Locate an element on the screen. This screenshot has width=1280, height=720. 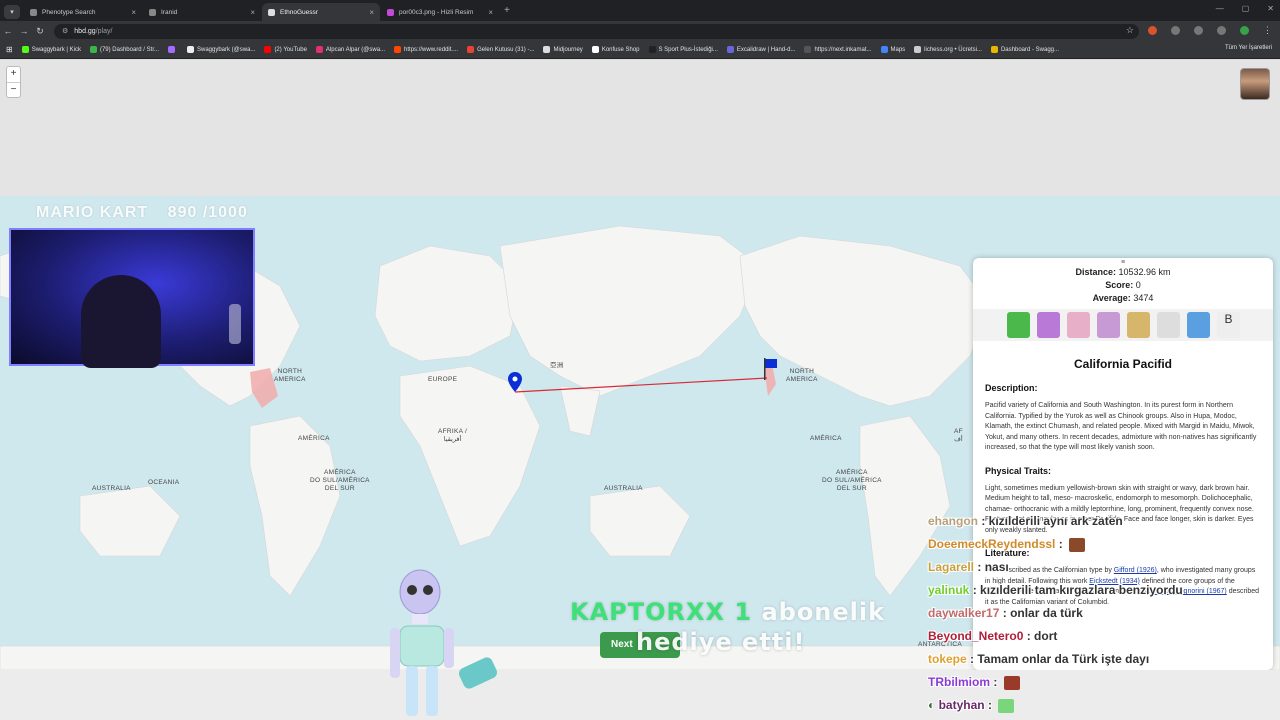
bookmark-label: Swaggybark | Kick is located at coordinates (56, 49).